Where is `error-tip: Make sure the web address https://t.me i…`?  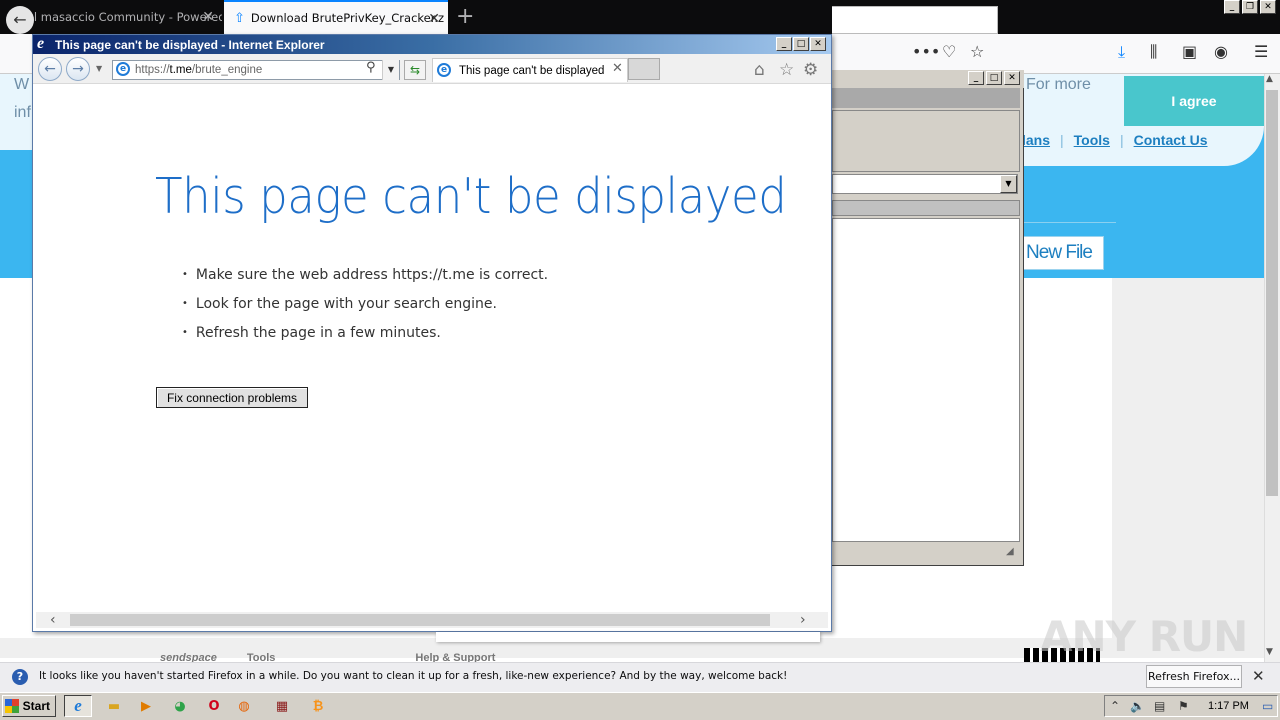
error-tip: Make sure the web address https://t.me i… is located at coordinates (365, 275).